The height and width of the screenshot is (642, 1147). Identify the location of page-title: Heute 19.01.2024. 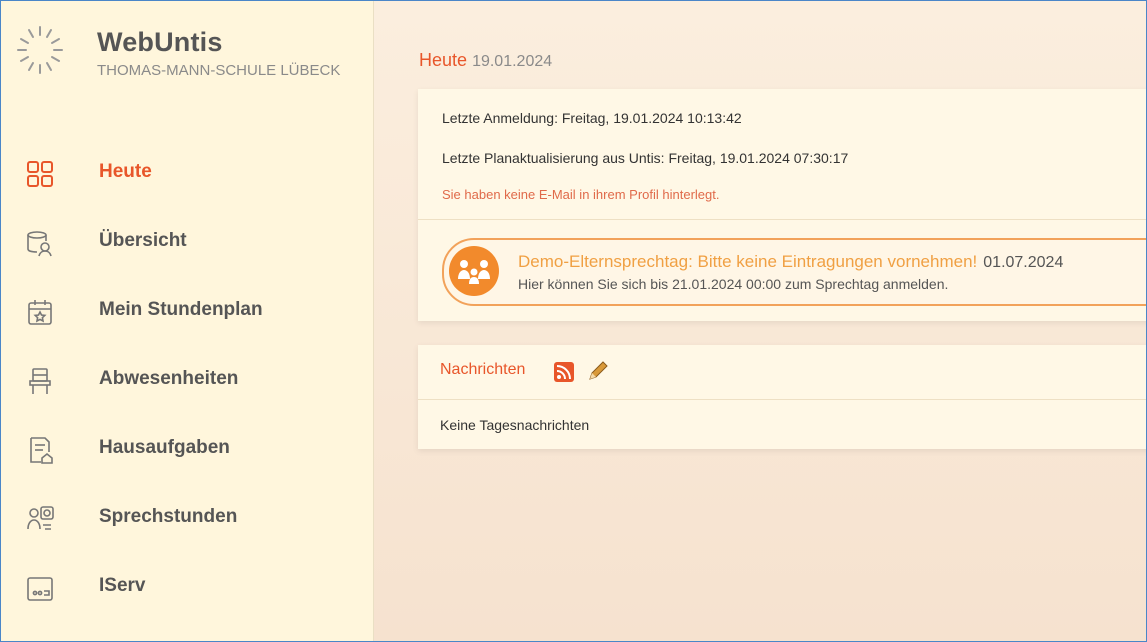
(485, 60).